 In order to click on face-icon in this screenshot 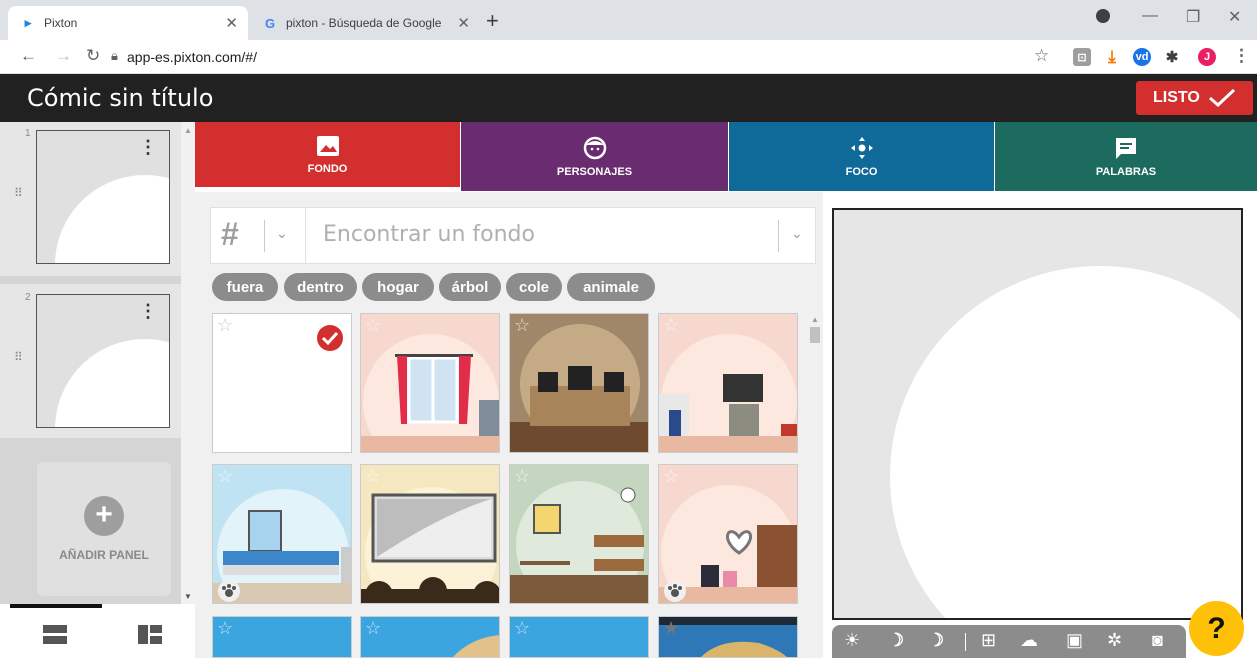, I will do `click(594, 147)`.